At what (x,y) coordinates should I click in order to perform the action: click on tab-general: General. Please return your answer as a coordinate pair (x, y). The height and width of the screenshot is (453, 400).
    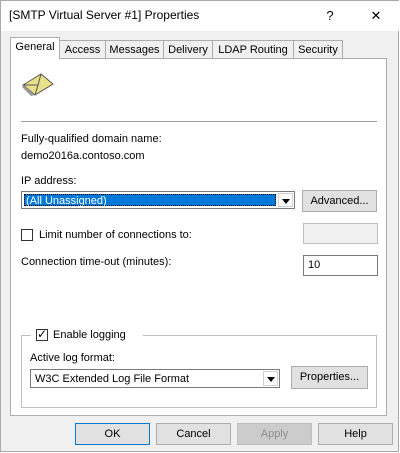
    Looking at the image, I should click on (35, 48).